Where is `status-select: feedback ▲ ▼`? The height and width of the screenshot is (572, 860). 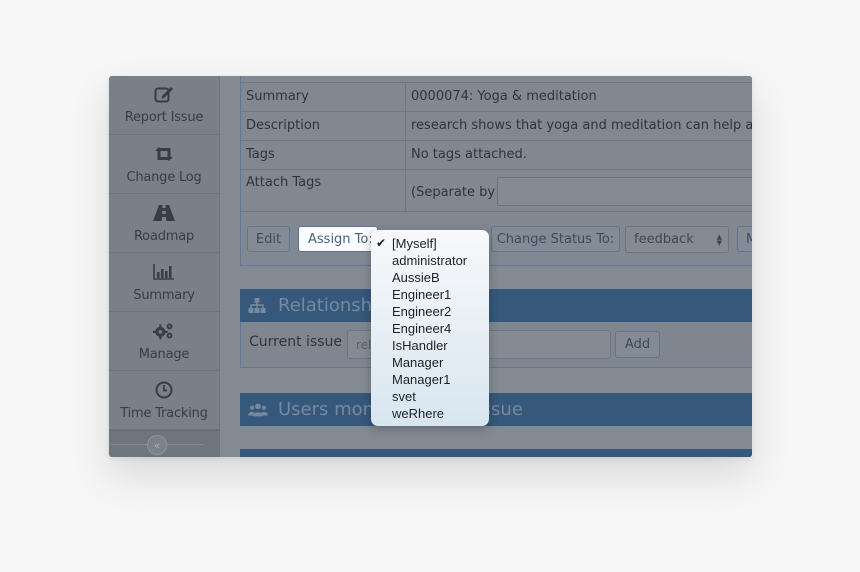 status-select: feedback ▲ ▼ is located at coordinates (677, 239).